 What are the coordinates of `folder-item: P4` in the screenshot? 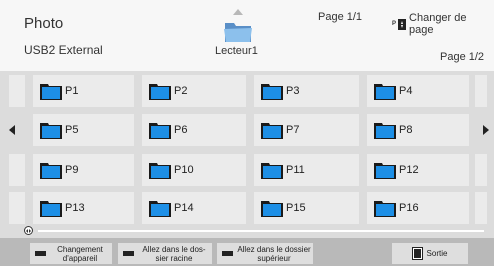 It's located at (418, 91).